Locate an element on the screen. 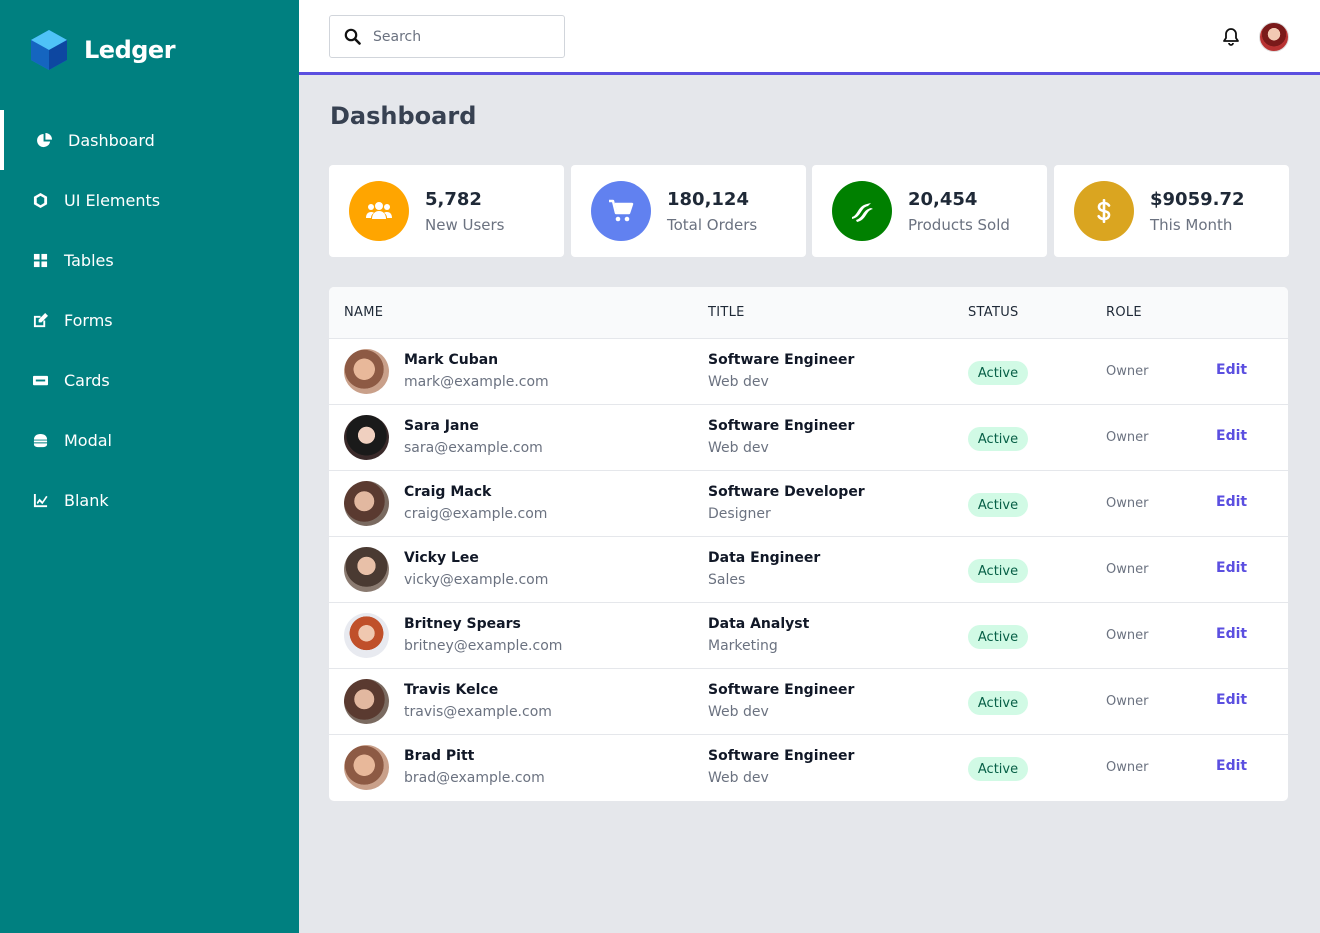 The image size is (1320, 933). sidebar-item-cards: Cards is located at coordinates (149, 380).